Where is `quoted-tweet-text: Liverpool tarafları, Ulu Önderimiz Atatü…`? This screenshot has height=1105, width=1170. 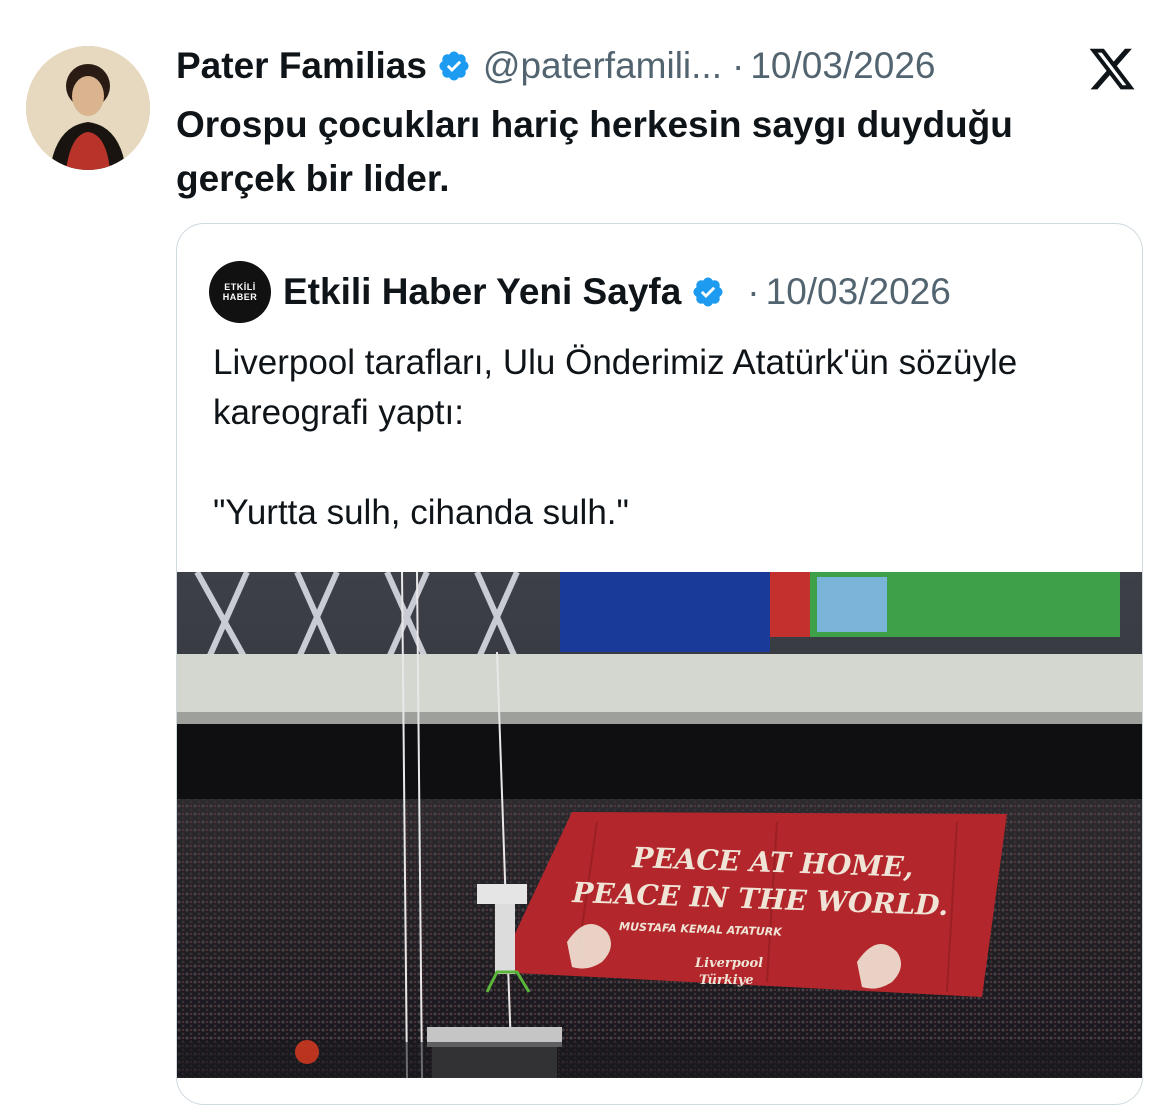
quoted-tweet-text: Liverpool tarafları, Ulu Önderimiz Atatü… is located at coordinates (615, 437).